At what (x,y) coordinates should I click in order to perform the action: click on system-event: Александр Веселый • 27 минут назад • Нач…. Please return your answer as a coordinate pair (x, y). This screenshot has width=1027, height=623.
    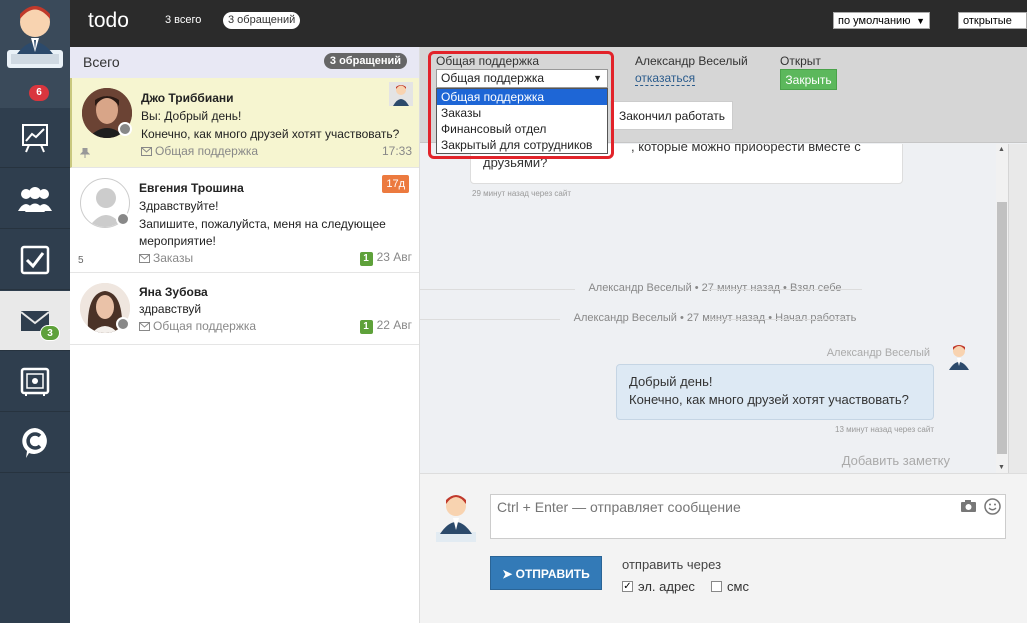
    Looking at the image, I should click on (715, 318).